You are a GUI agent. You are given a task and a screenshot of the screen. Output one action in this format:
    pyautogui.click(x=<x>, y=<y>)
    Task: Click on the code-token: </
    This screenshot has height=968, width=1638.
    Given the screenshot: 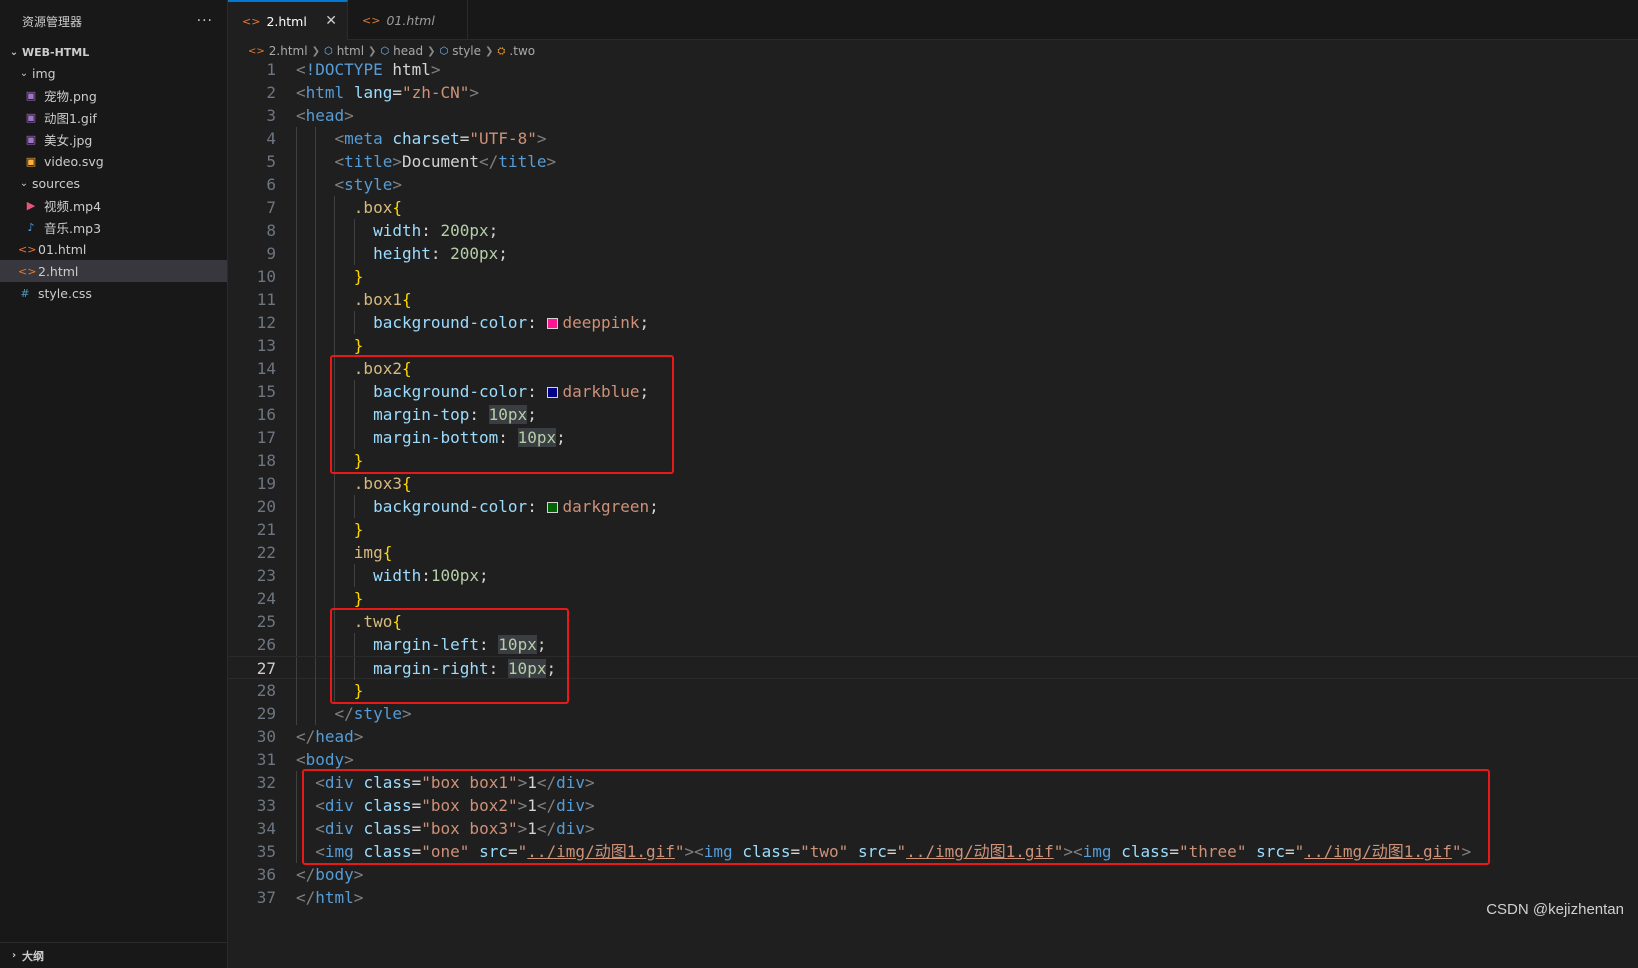 What is the action you would take?
    pyautogui.click(x=344, y=713)
    